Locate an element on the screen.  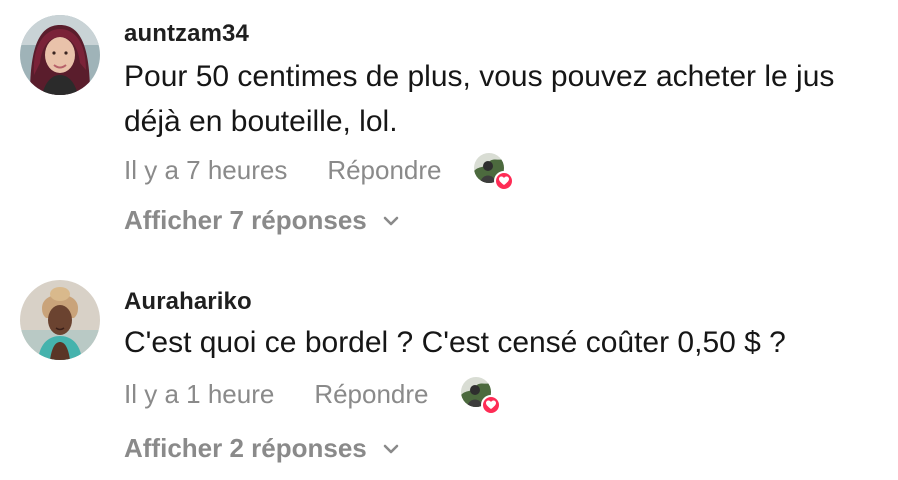
view-replies-button: Afficher 2 réponses is located at coordinates (262, 448).